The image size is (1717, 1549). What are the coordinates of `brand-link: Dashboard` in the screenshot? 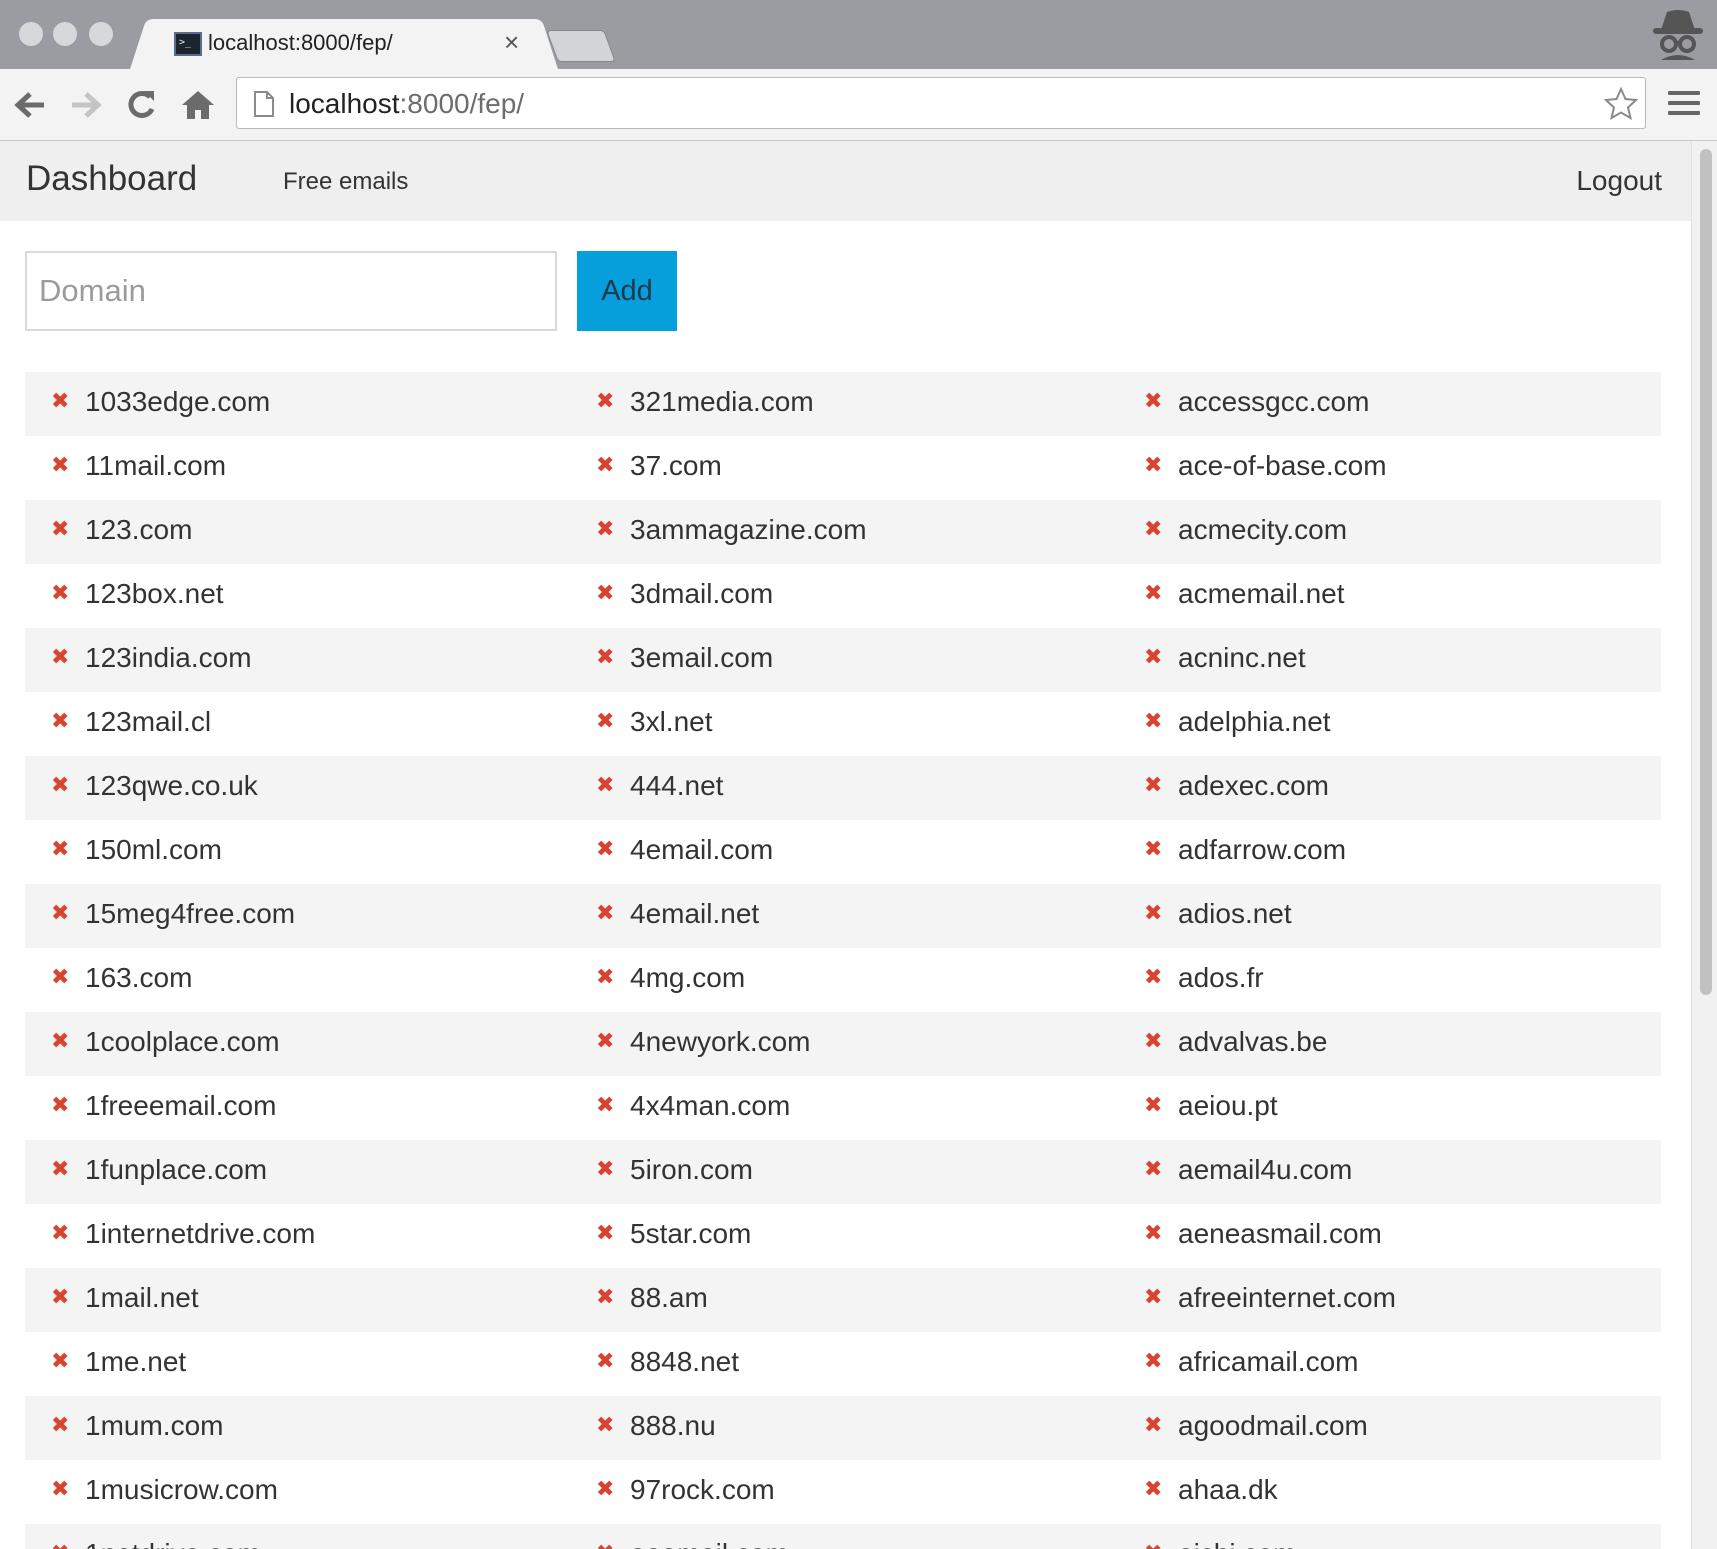 It's located at (111, 179).